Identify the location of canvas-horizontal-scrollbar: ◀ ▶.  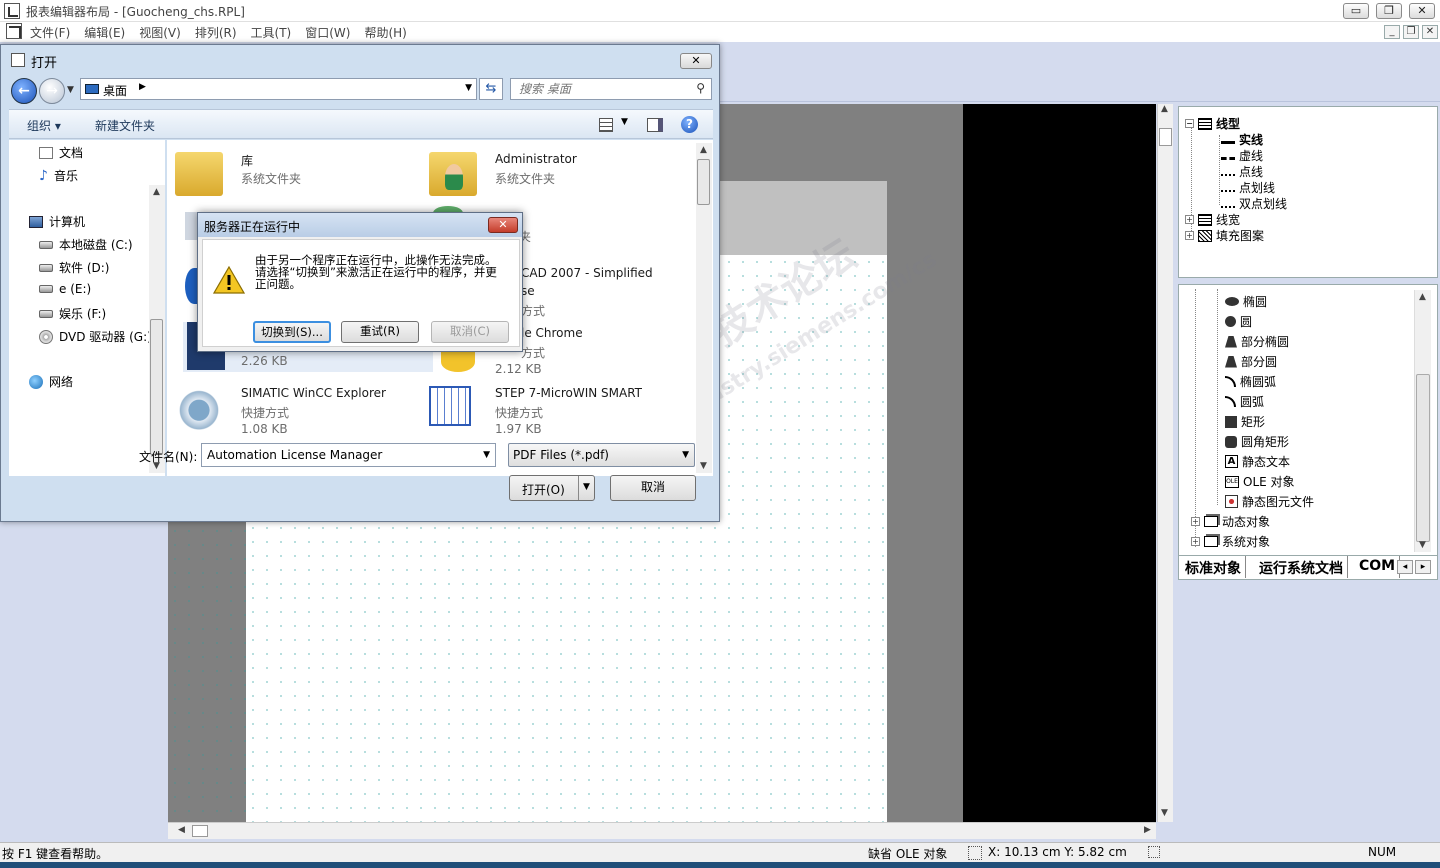
(662, 830).